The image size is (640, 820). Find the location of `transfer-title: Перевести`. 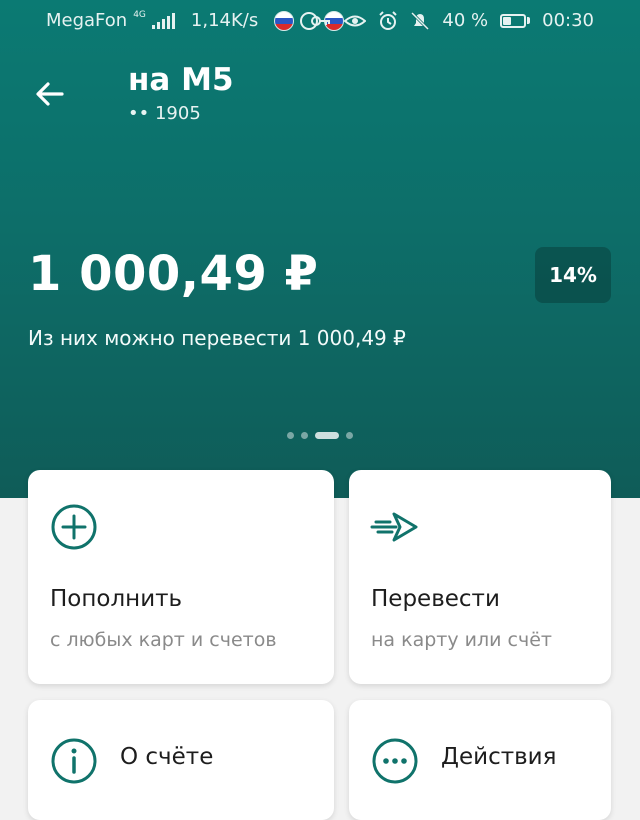

transfer-title: Перевести is located at coordinates (435, 599).